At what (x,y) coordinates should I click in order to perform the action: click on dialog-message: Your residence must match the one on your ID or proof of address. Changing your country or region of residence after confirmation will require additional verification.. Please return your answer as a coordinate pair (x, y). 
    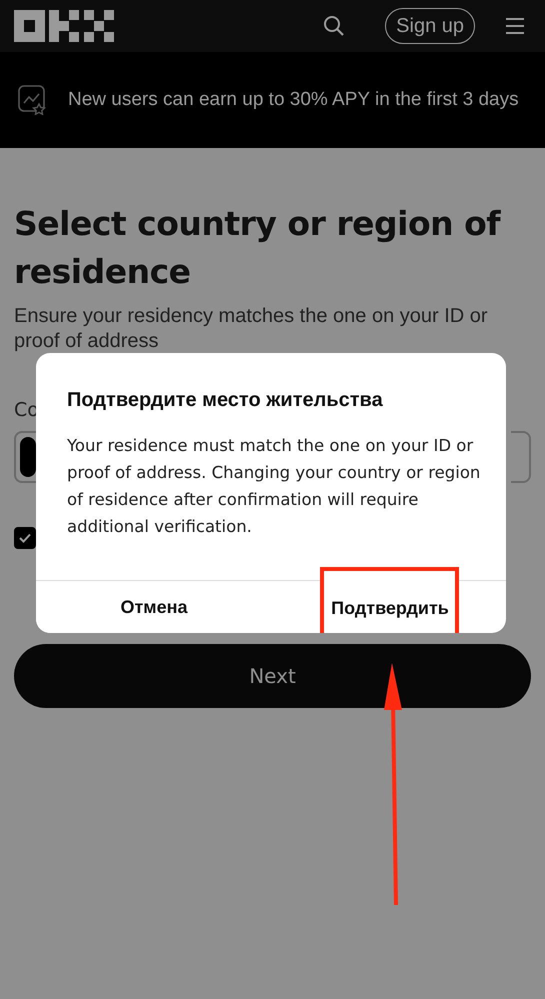
    Looking at the image, I should click on (274, 486).